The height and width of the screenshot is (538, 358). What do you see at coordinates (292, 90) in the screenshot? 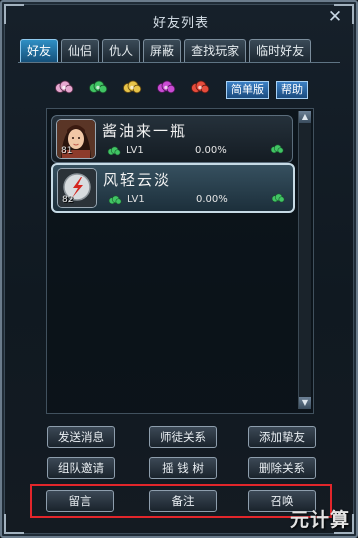
I see `help-button: 帮助` at bounding box center [292, 90].